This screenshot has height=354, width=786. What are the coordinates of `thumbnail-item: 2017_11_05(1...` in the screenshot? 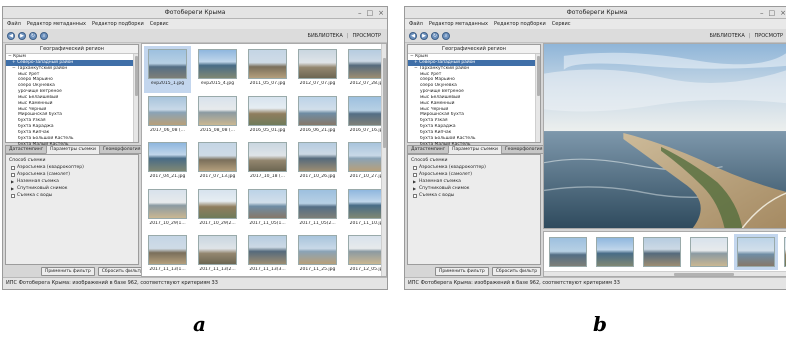 It's located at (267, 209).